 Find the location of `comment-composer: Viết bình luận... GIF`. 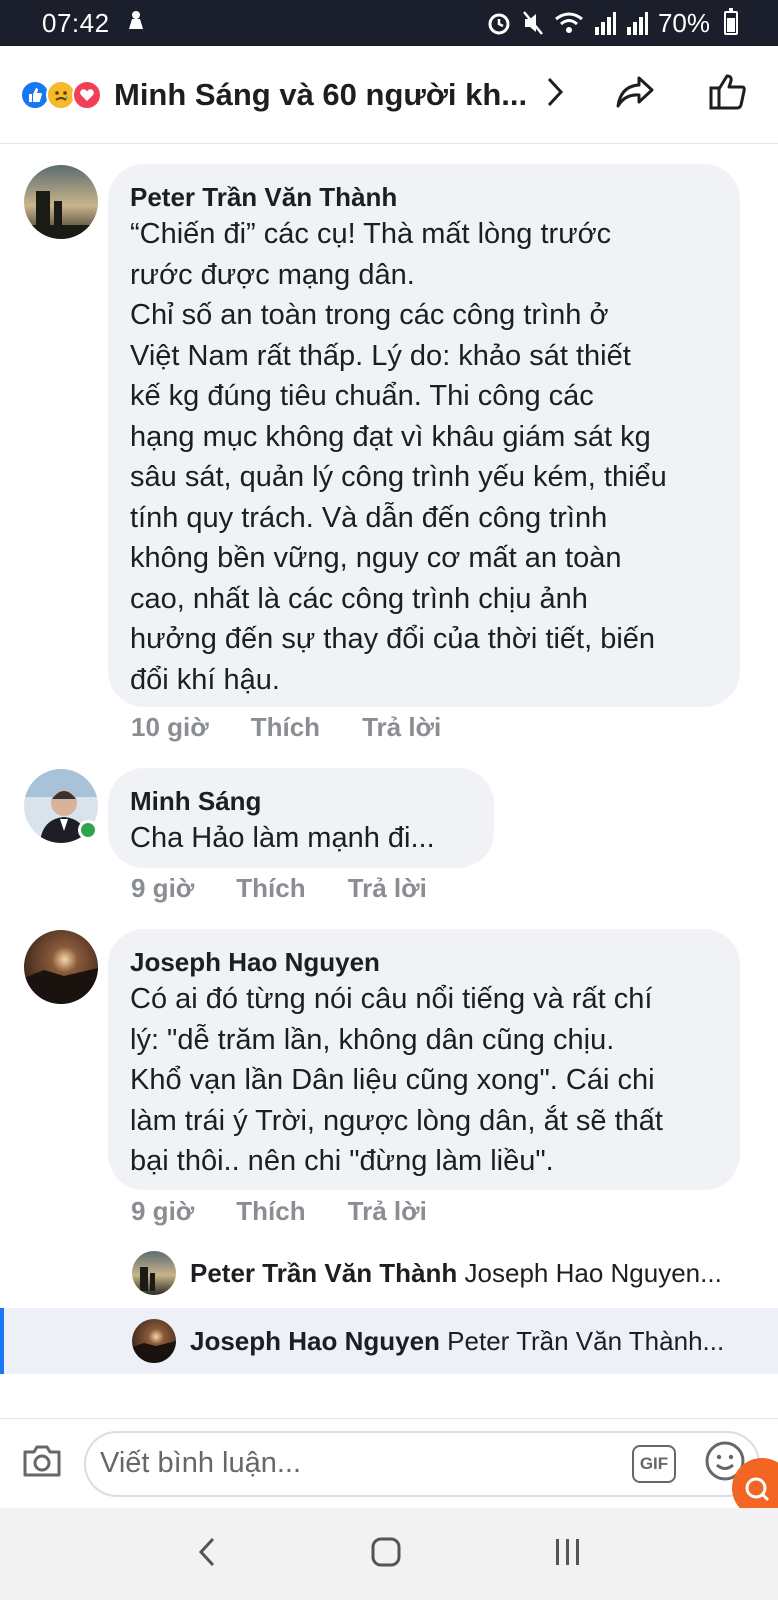

comment-composer: Viết bình luận... GIF is located at coordinates (389, 1463).